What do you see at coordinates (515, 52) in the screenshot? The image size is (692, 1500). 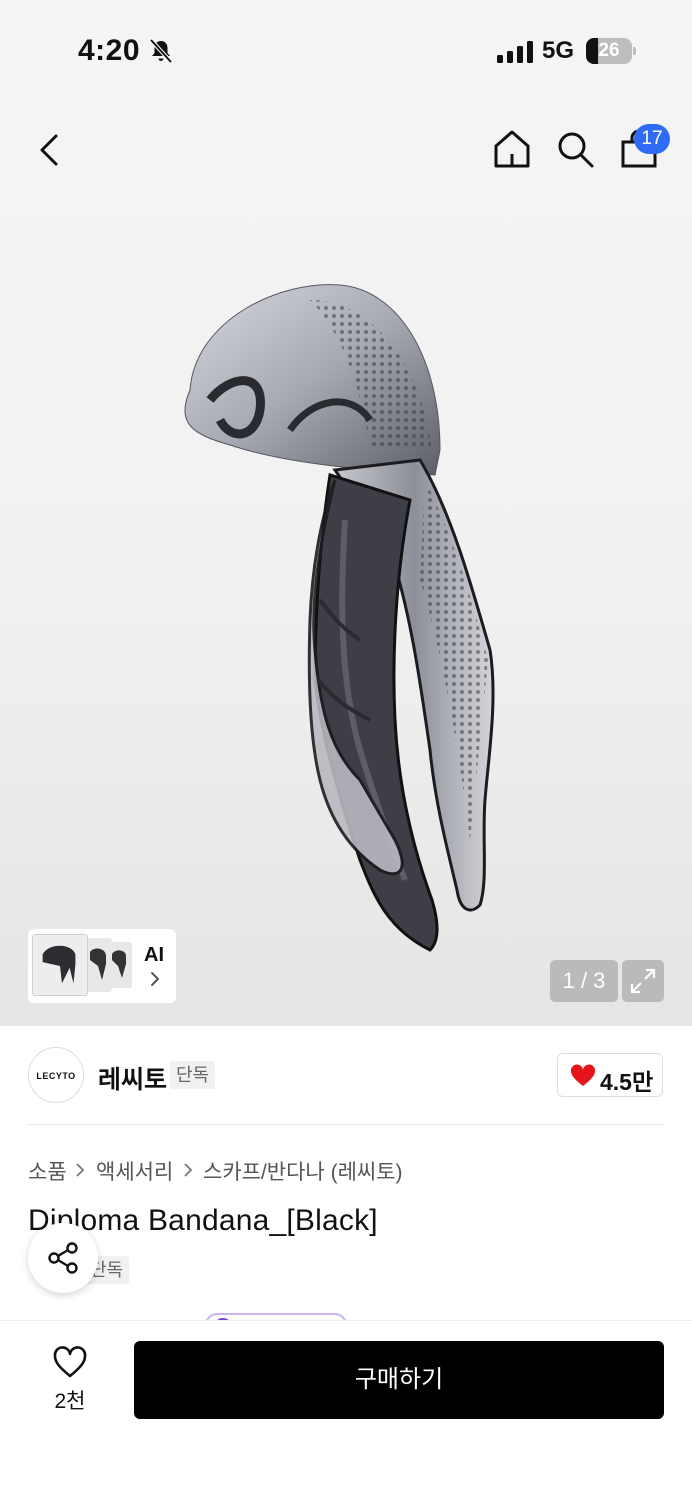 I see `signal-icon` at bounding box center [515, 52].